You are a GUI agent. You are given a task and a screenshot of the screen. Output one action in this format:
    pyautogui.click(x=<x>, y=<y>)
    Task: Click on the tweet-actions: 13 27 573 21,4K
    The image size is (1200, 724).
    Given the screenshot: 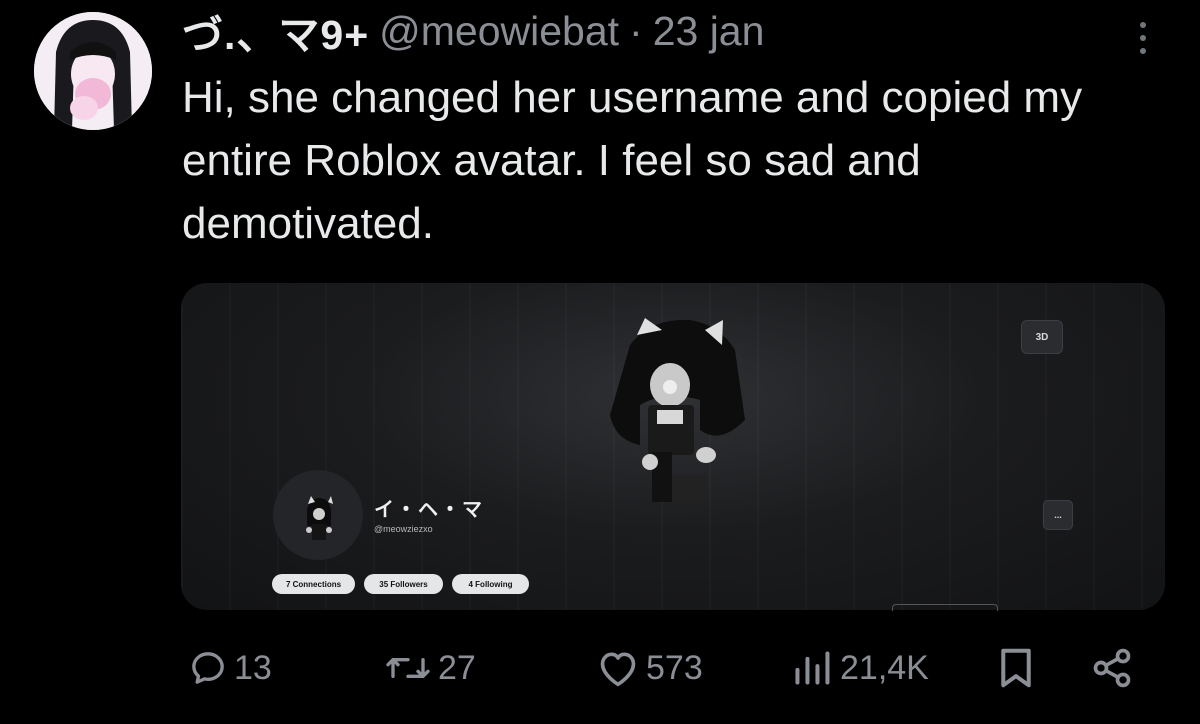 What is the action you would take?
    pyautogui.click(x=600, y=668)
    